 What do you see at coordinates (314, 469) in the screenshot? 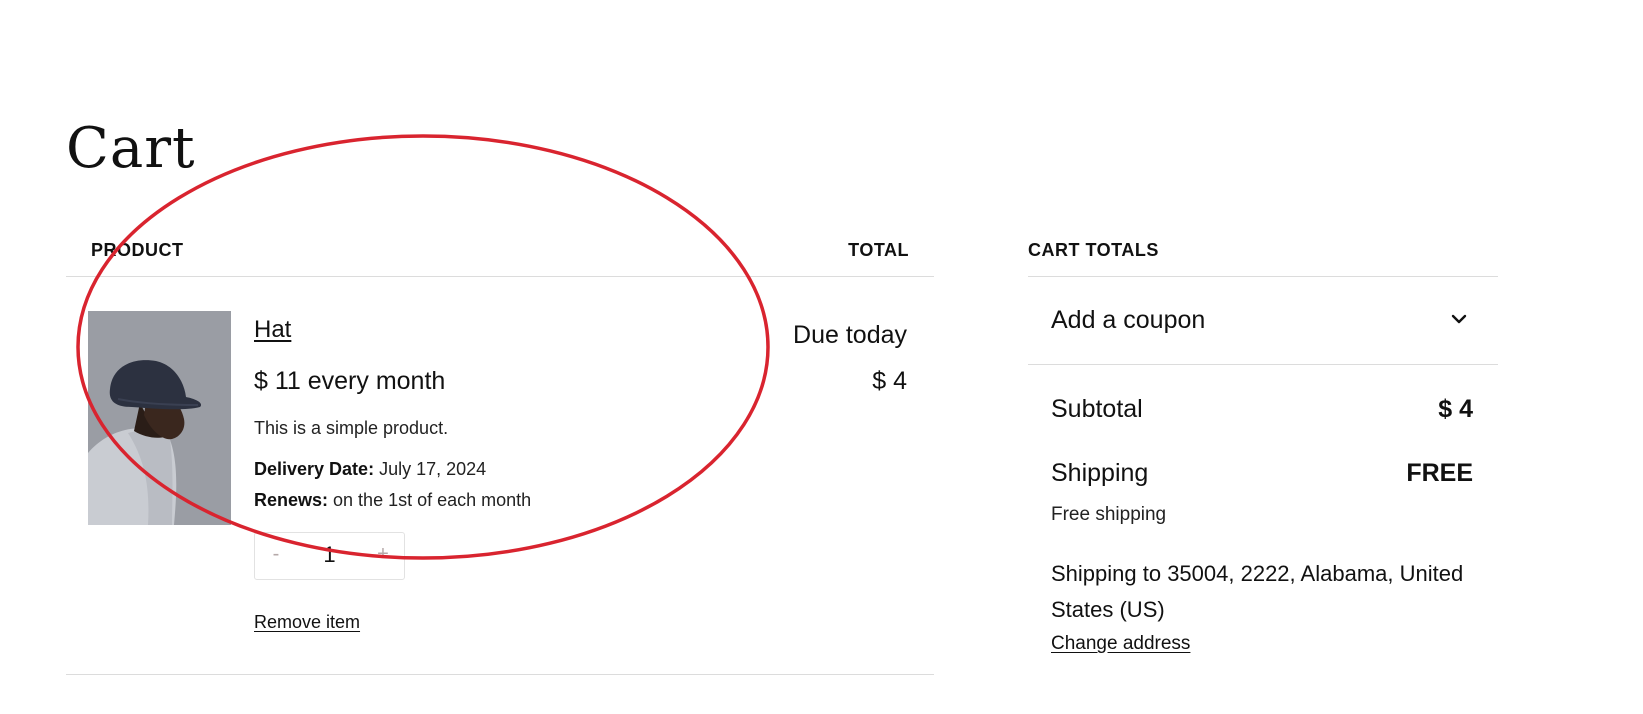
I see `delivery-date-label: Delivery Date:` at bounding box center [314, 469].